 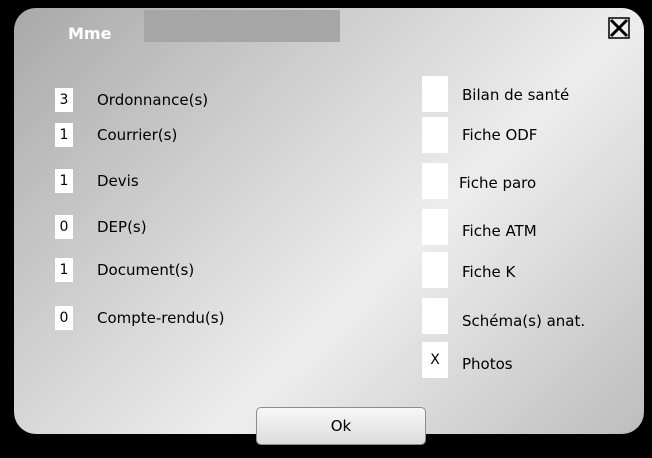 What do you see at coordinates (64, 318) in the screenshot?
I see `compte-rendu-count: 0` at bounding box center [64, 318].